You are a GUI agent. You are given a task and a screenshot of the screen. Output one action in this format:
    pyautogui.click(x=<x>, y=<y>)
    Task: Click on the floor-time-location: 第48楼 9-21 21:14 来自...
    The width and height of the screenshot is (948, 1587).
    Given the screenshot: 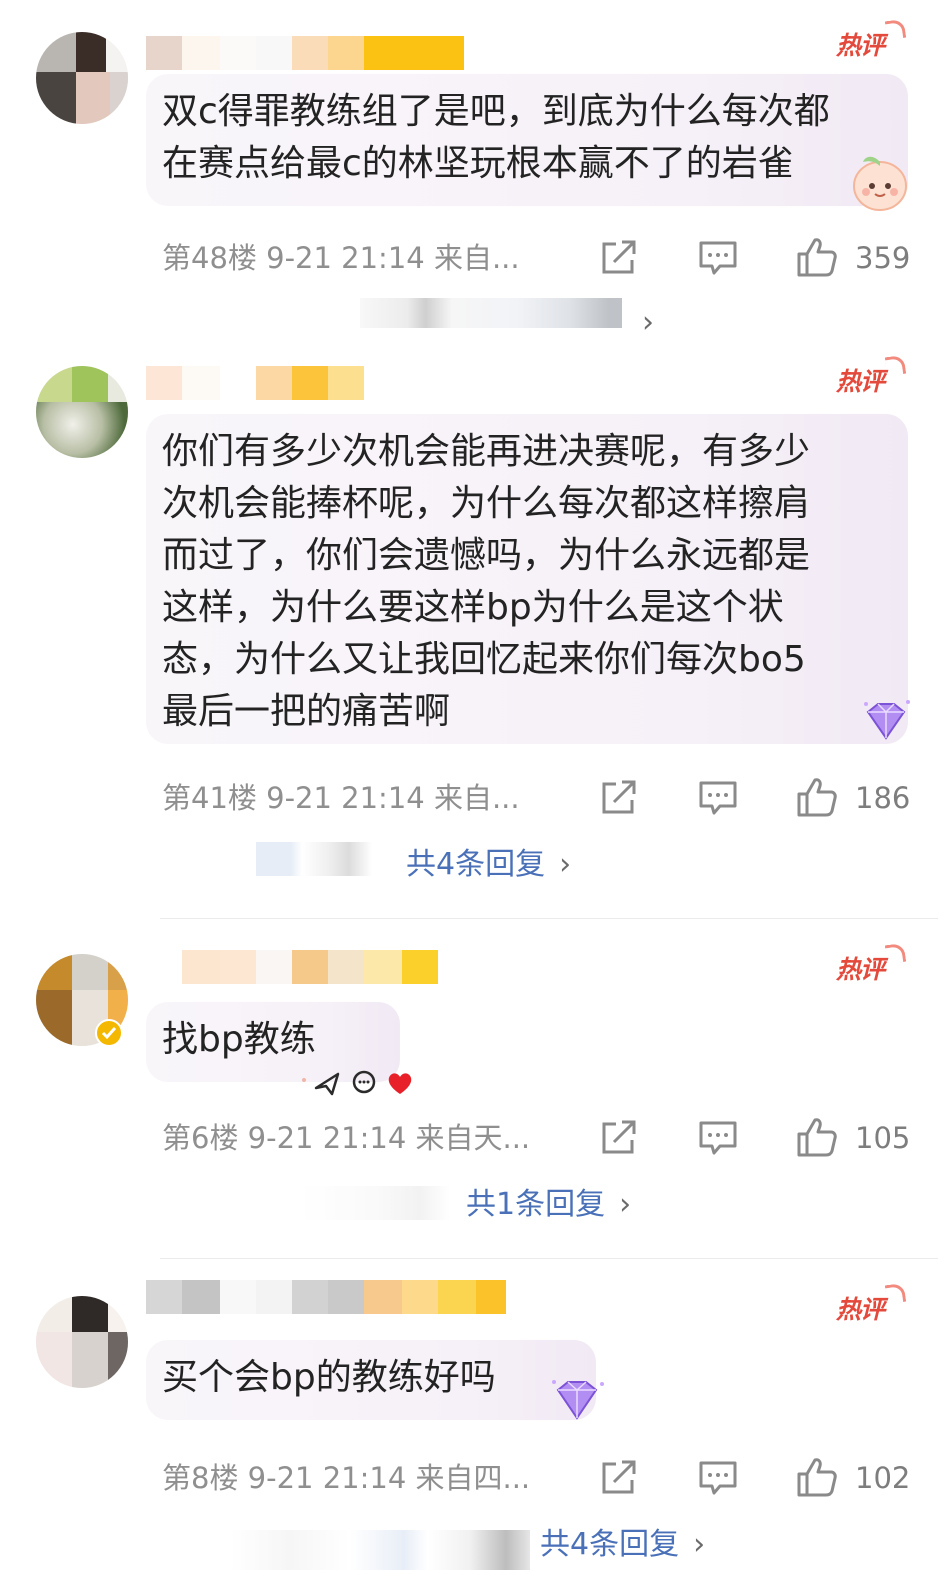 What is the action you would take?
    pyautogui.click(x=341, y=258)
    